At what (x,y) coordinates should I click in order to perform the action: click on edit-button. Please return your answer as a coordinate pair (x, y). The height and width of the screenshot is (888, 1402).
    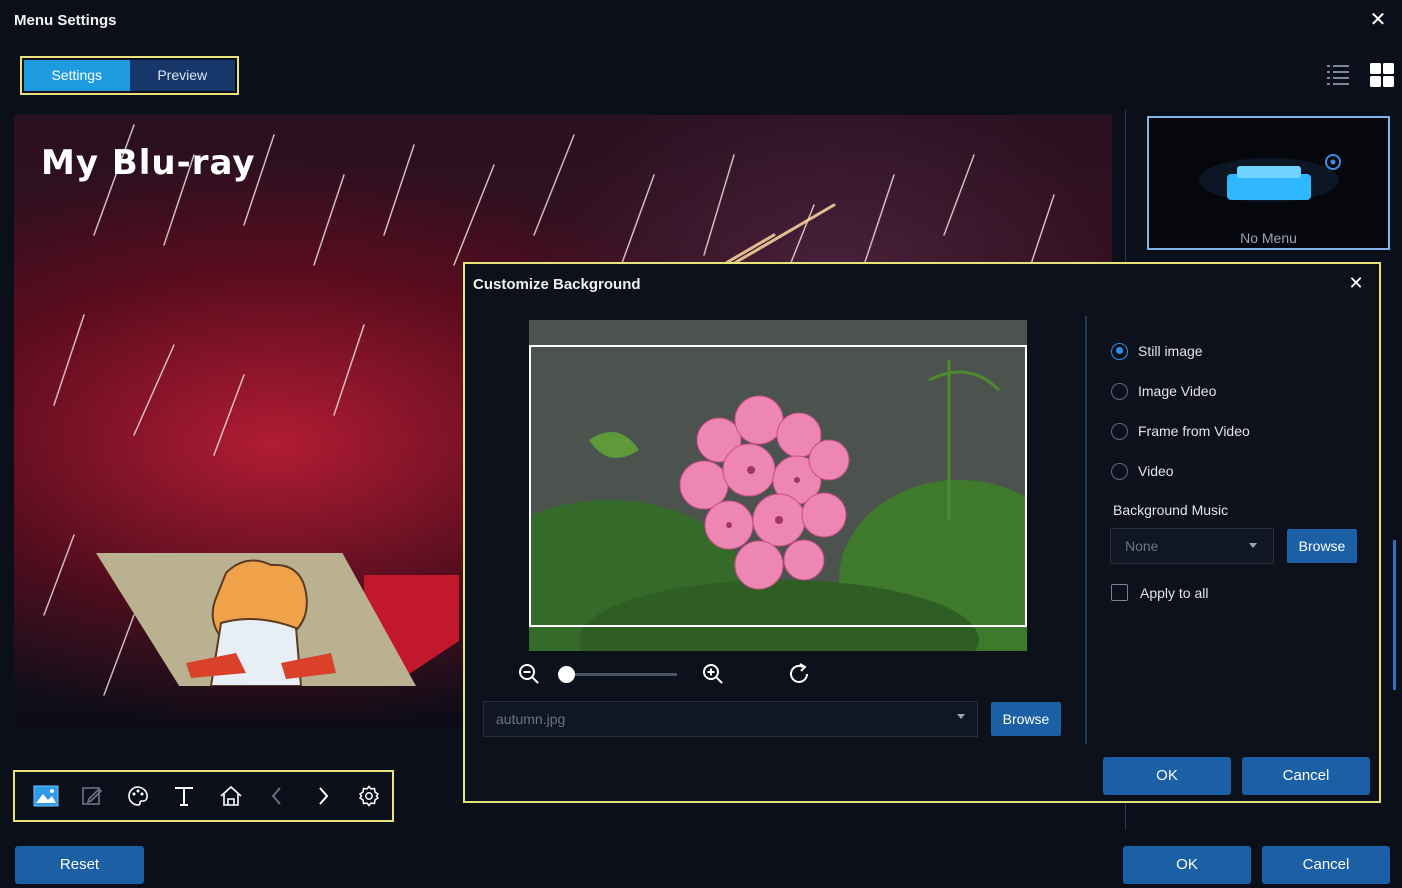
    Looking at the image, I should click on (92, 796).